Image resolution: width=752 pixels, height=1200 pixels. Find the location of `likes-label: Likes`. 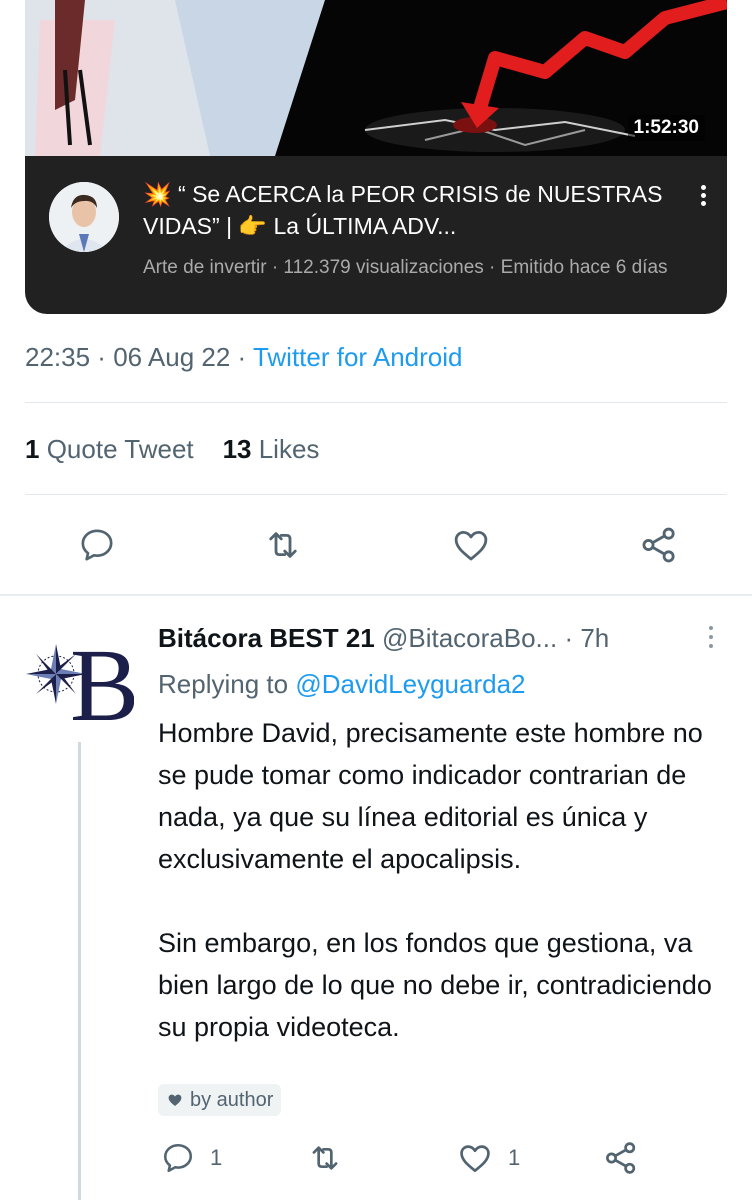

likes-label: Likes is located at coordinates (289, 449).